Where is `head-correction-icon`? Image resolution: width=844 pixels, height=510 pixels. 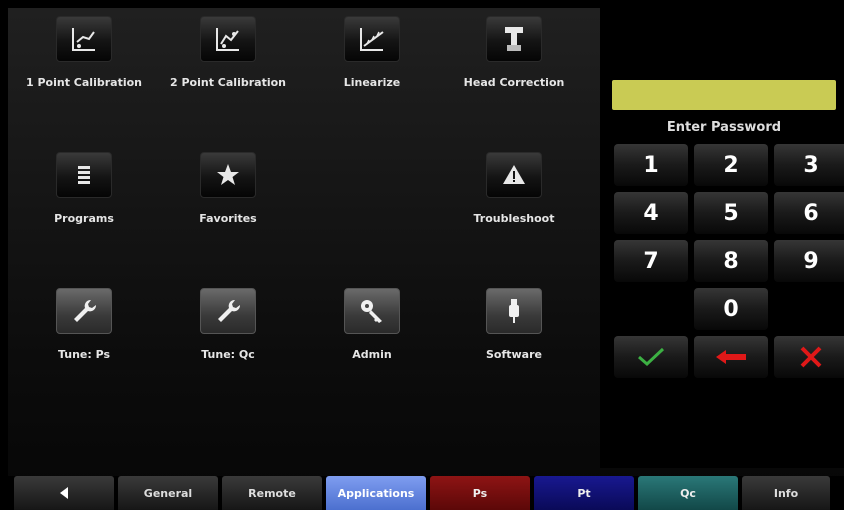
head-correction-icon is located at coordinates (514, 39).